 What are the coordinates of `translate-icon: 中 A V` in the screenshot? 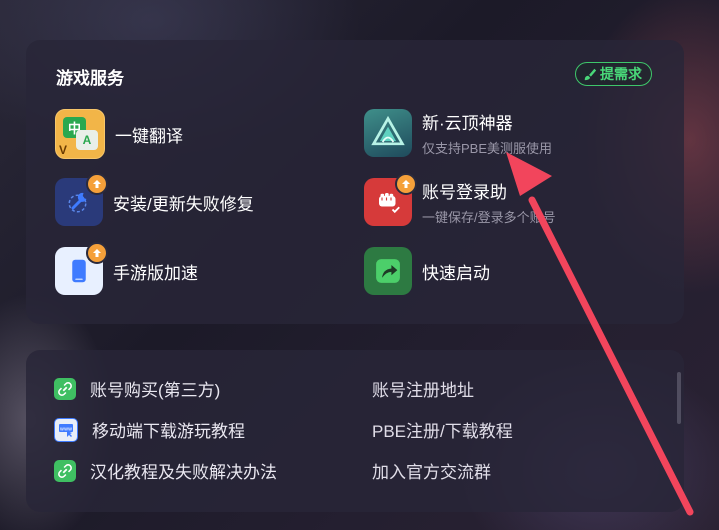 It's located at (80, 134).